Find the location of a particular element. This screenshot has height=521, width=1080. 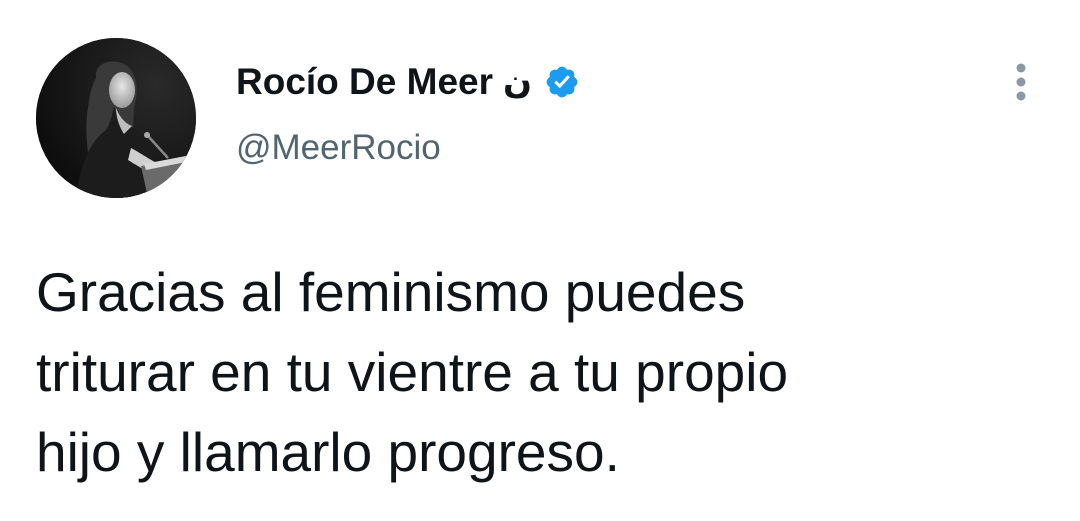

avatar-photo is located at coordinates (116, 118).